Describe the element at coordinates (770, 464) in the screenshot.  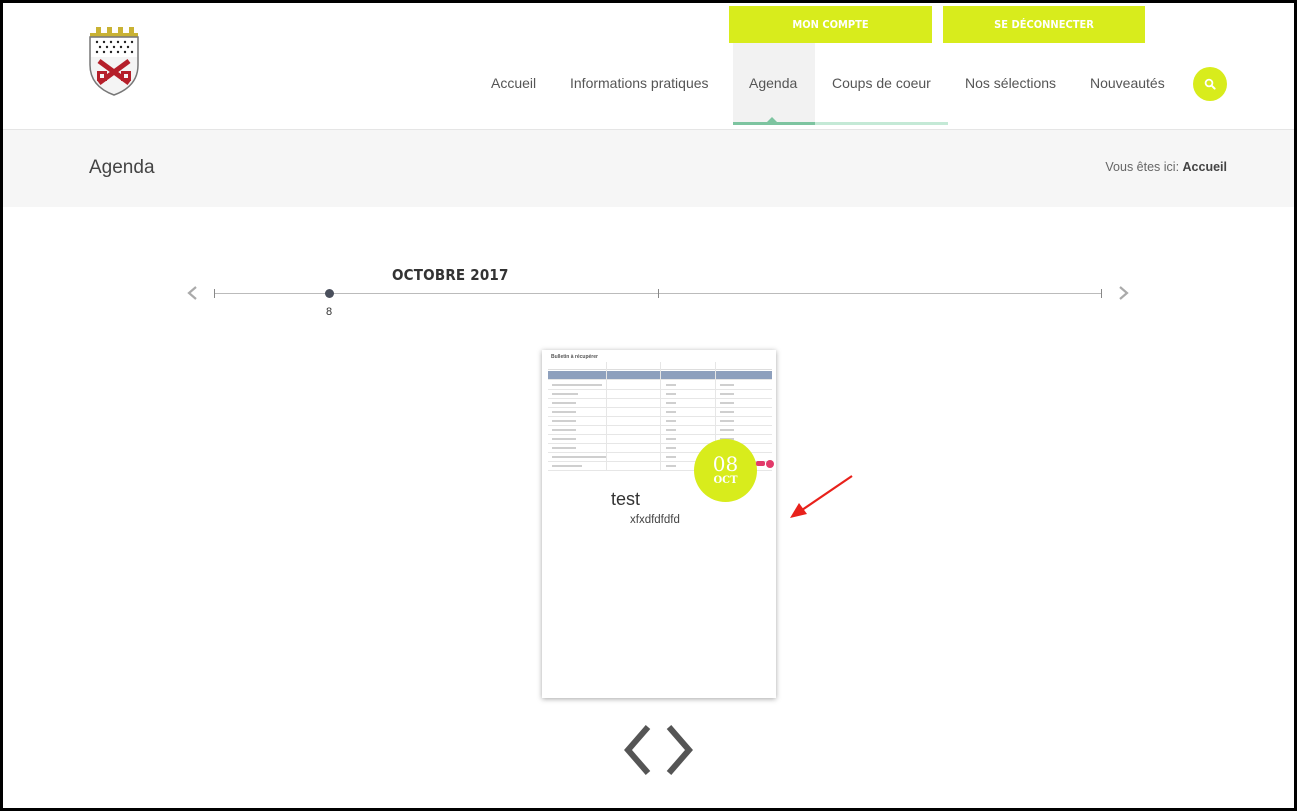
I see `event-connector-dot` at that location.